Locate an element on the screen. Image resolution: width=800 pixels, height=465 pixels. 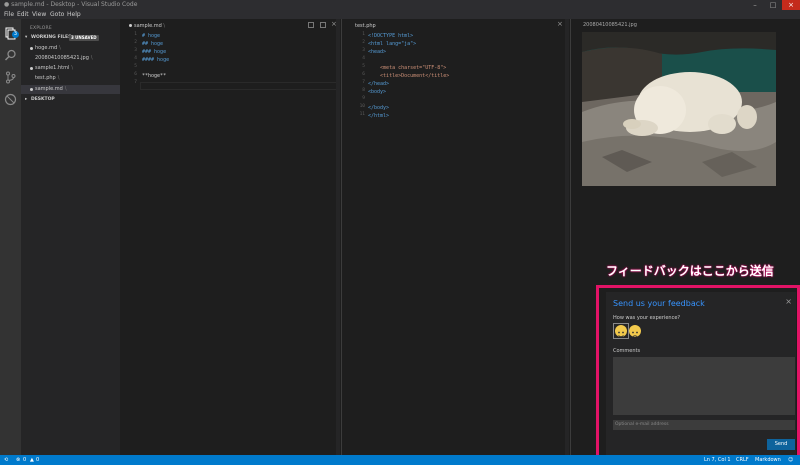
code-line: <head> is located at coordinates (377, 52).